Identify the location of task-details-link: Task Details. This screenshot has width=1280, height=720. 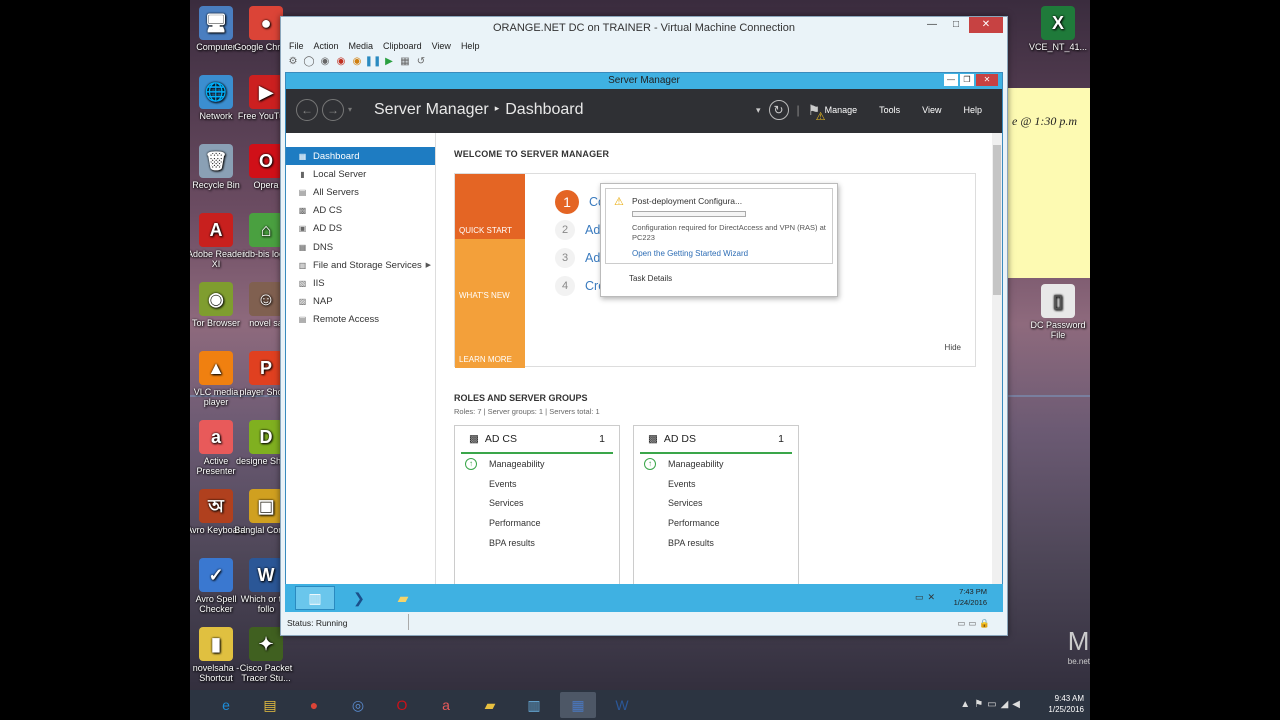
(650, 278).